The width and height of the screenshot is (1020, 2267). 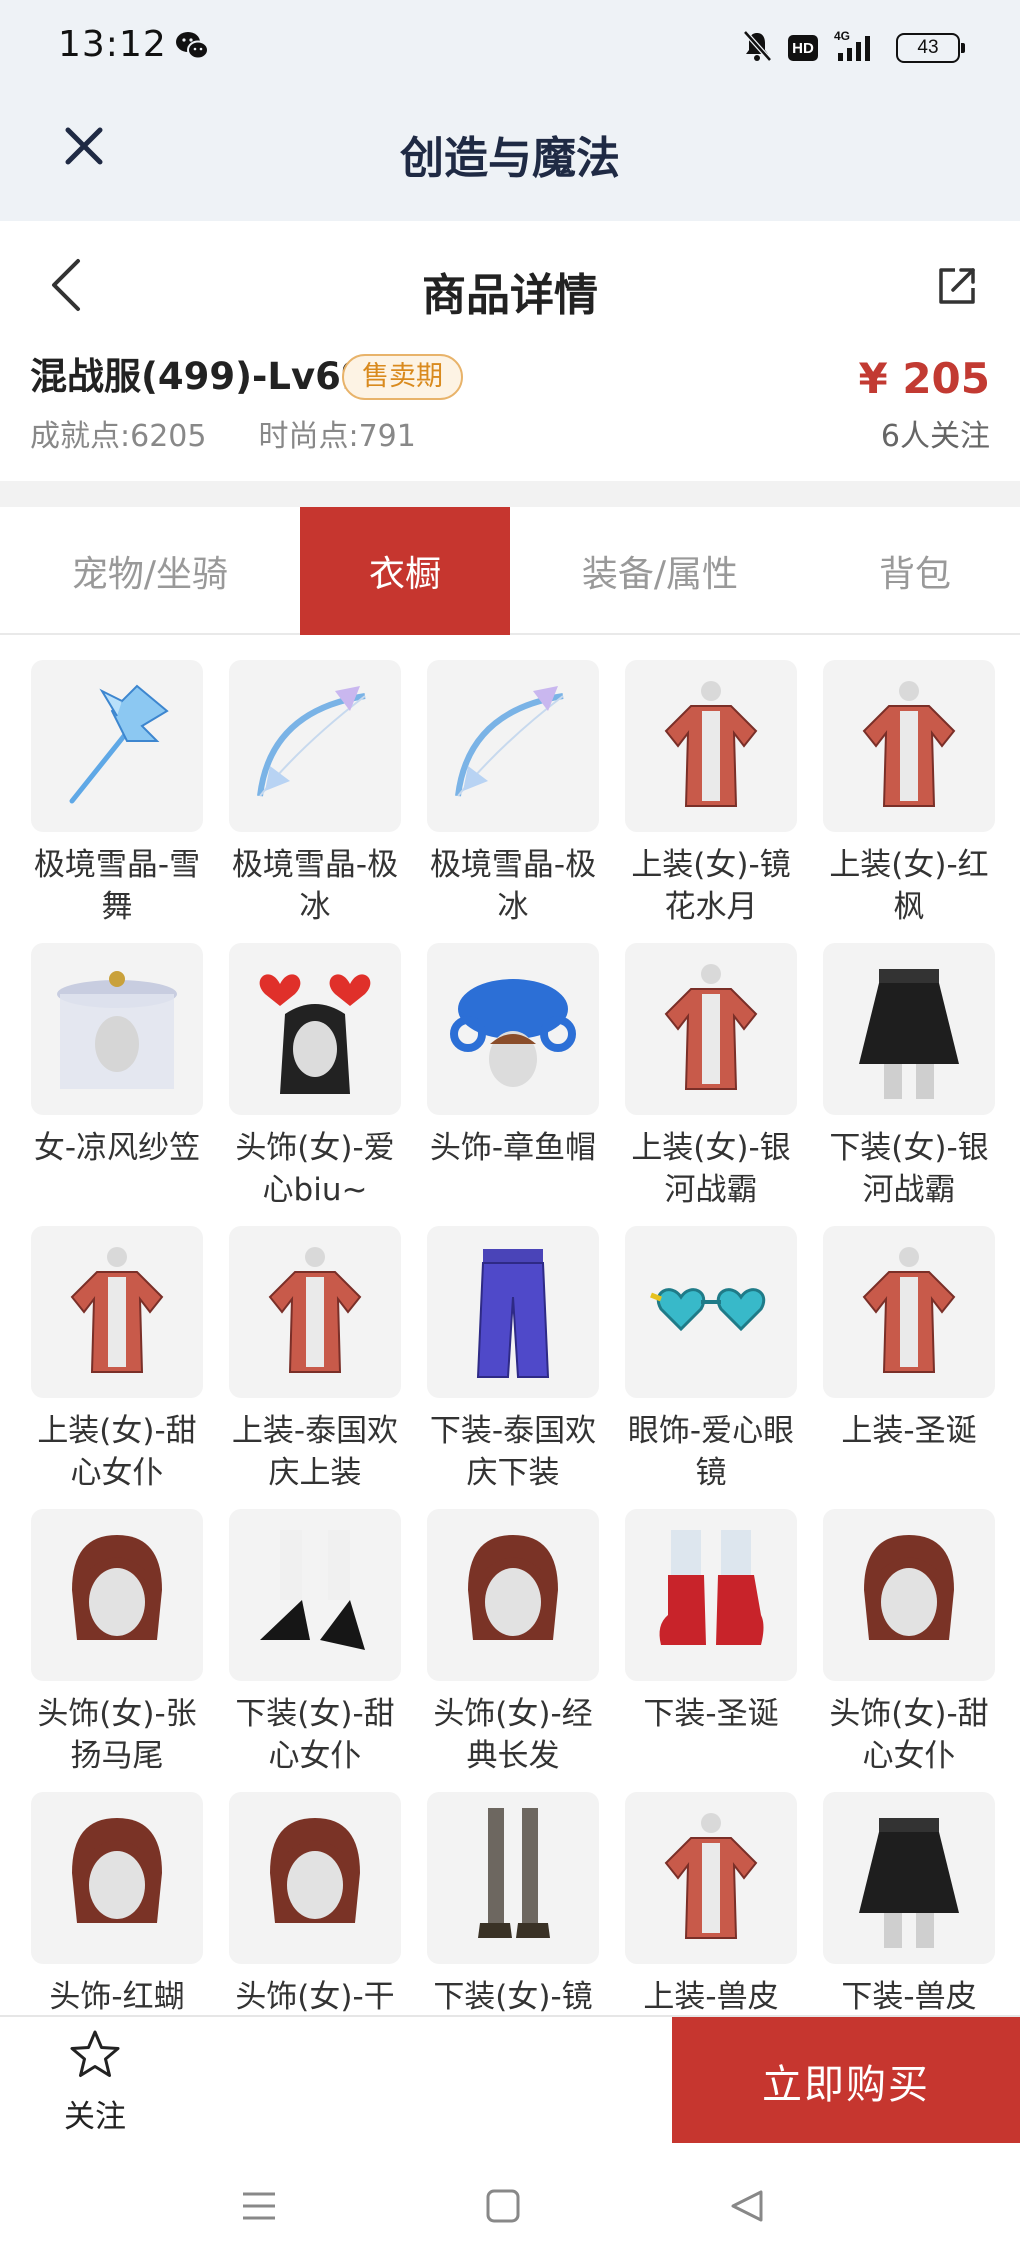 I want to click on achievement-label: 成就点:, so click(x=80, y=436).